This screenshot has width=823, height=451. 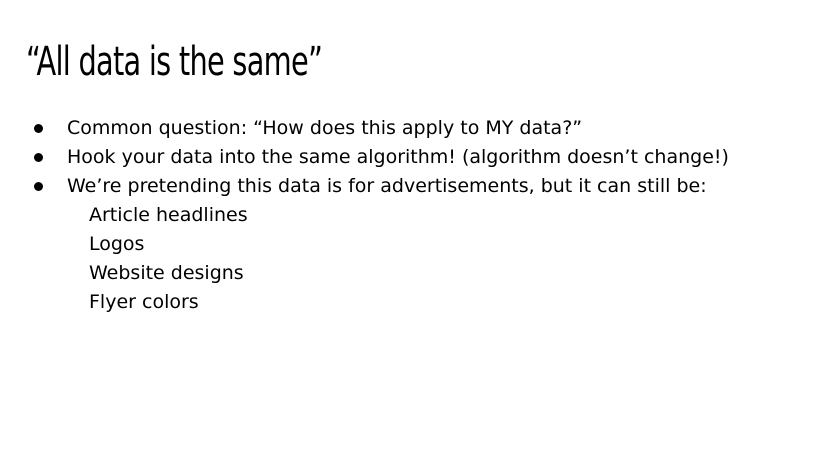 I want to click on sub-item: Logos, so click(x=117, y=244).